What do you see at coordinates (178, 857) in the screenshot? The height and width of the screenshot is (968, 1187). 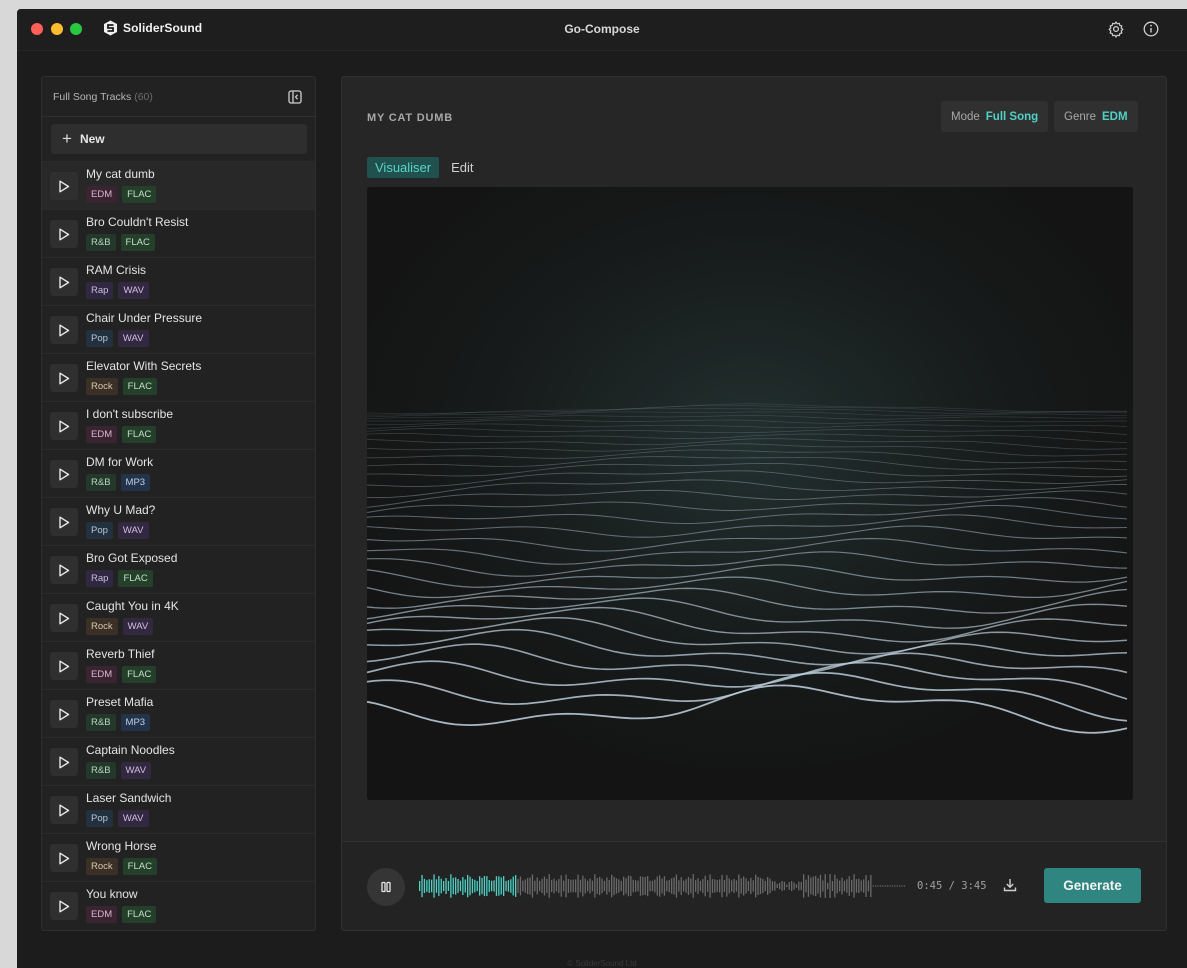 I see `track-row: Wrong Horse Rock FLAC` at bounding box center [178, 857].